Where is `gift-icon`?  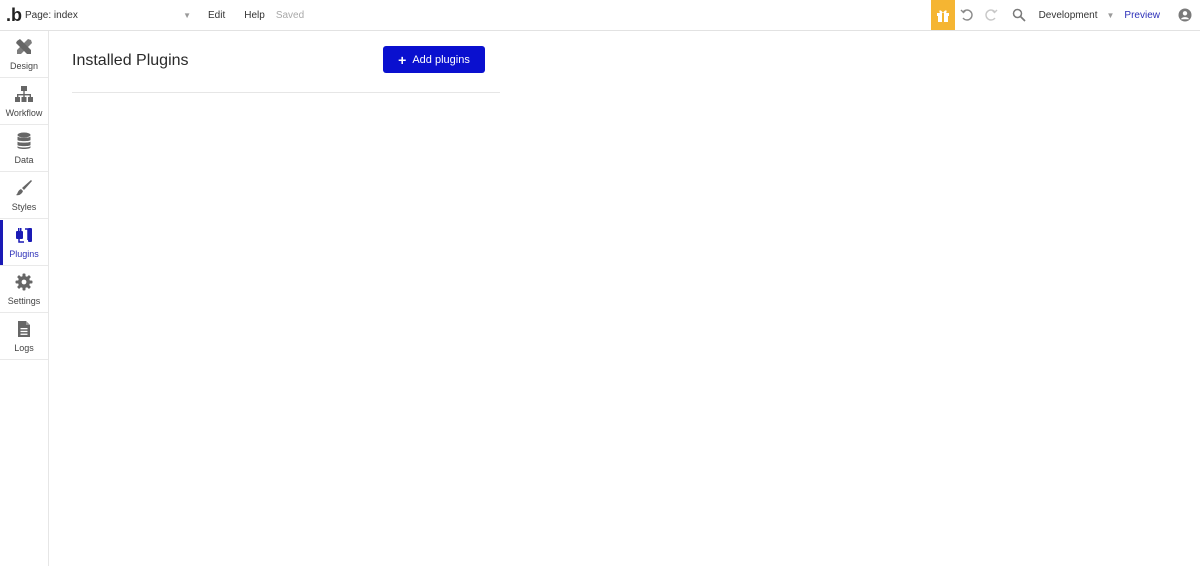 gift-icon is located at coordinates (942, 16).